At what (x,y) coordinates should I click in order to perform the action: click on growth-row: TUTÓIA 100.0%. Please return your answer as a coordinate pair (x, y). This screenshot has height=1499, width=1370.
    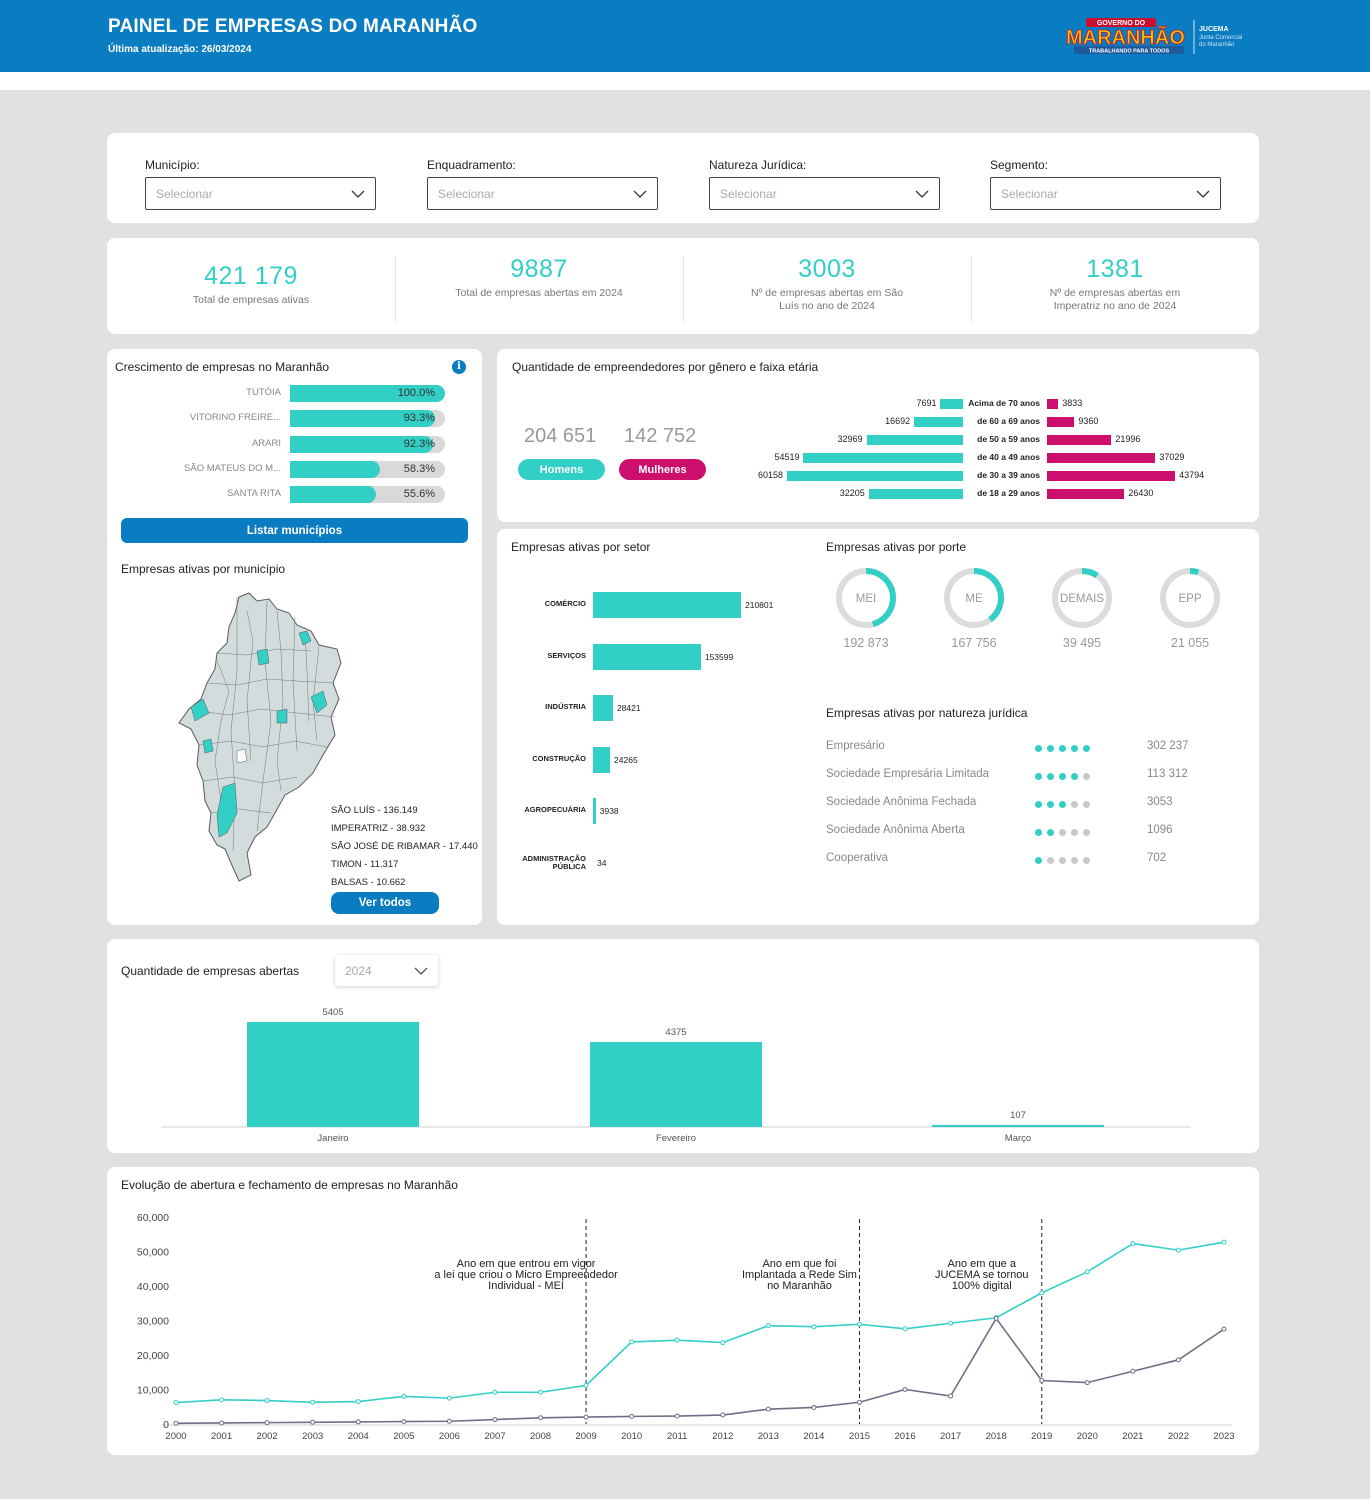
    Looking at the image, I should click on (292, 393).